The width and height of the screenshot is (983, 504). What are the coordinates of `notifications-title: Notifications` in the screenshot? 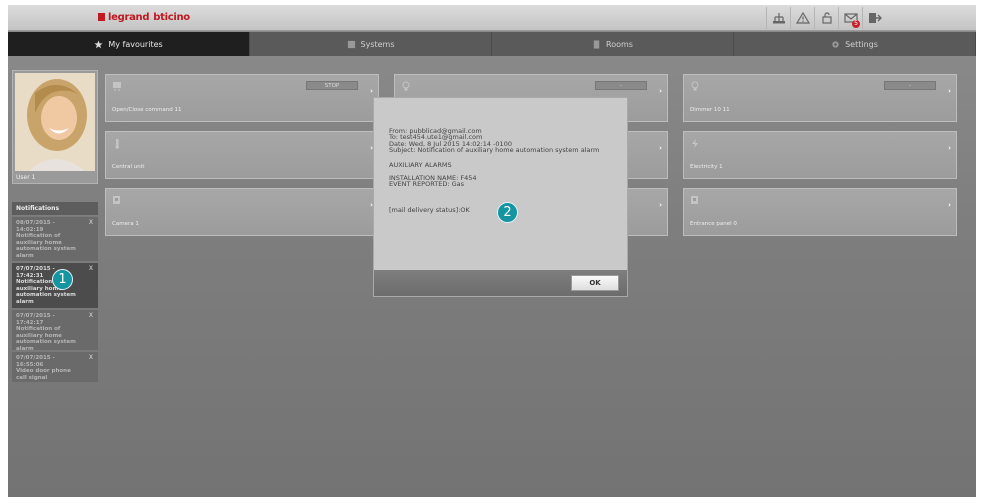 It's located at (55, 208).